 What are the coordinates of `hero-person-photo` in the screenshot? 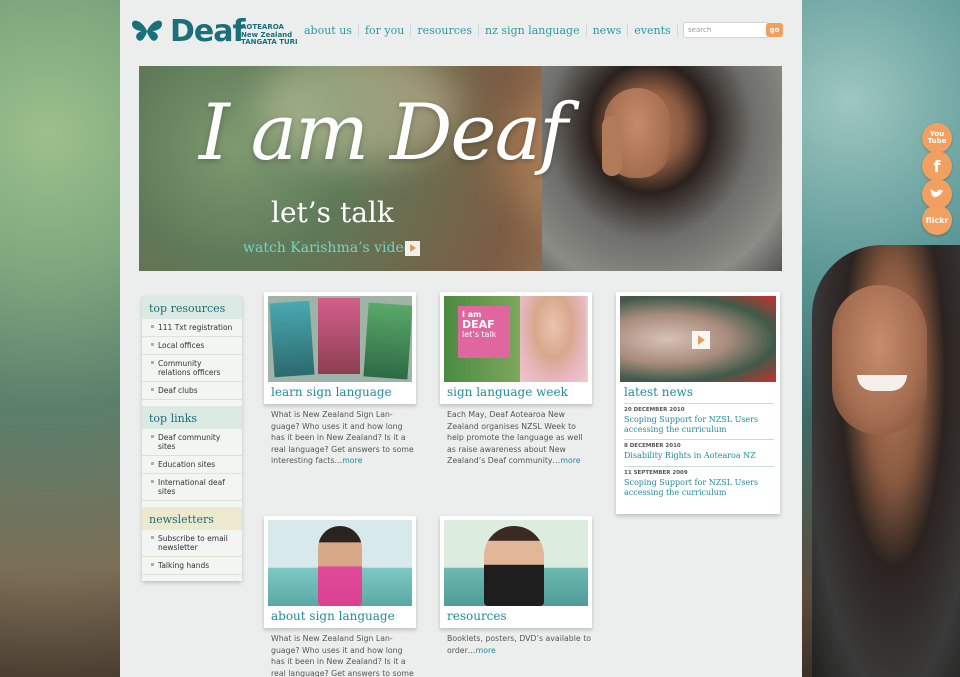 It's located at (662, 168).